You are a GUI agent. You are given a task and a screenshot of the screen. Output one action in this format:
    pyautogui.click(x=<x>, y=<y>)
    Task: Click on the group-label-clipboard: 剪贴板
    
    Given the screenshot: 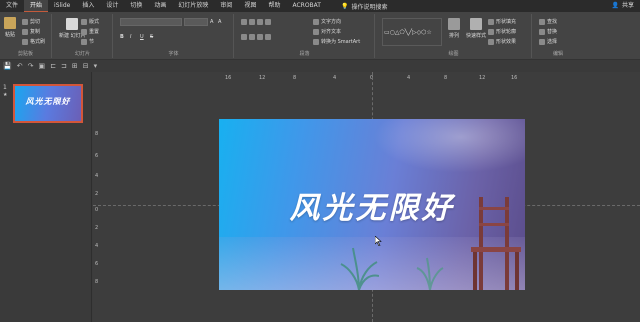 What is the action you would take?
    pyautogui.click(x=25, y=54)
    